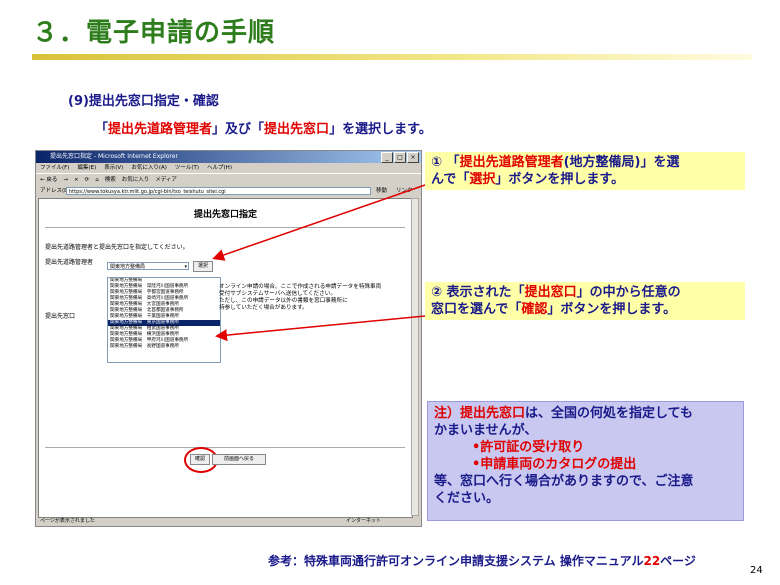 The height and width of the screenshot is (585, 780). Describe the element at coordinates (320, 328) in the screenshot. I see `arrow-to-list` at that location.